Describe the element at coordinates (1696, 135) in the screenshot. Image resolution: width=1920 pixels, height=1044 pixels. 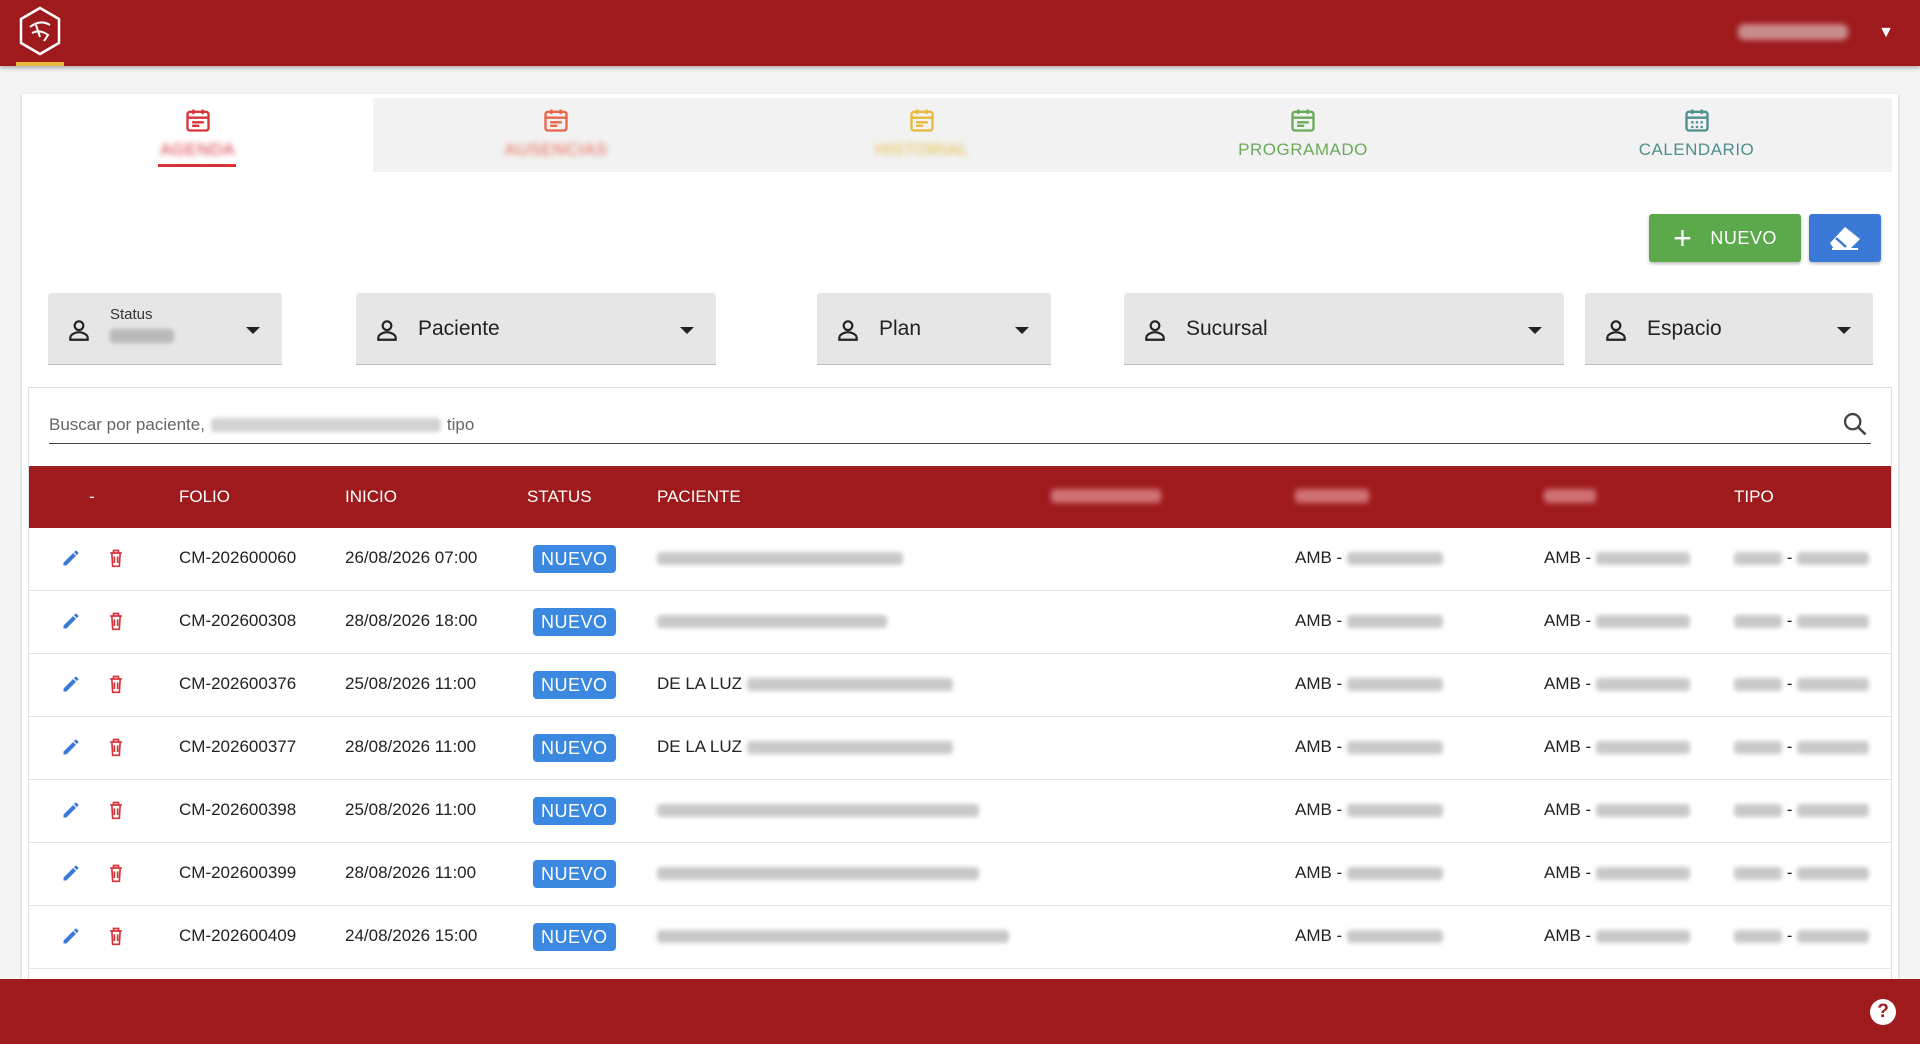
I see `tab-calendario: CALENDARIO` at that location.